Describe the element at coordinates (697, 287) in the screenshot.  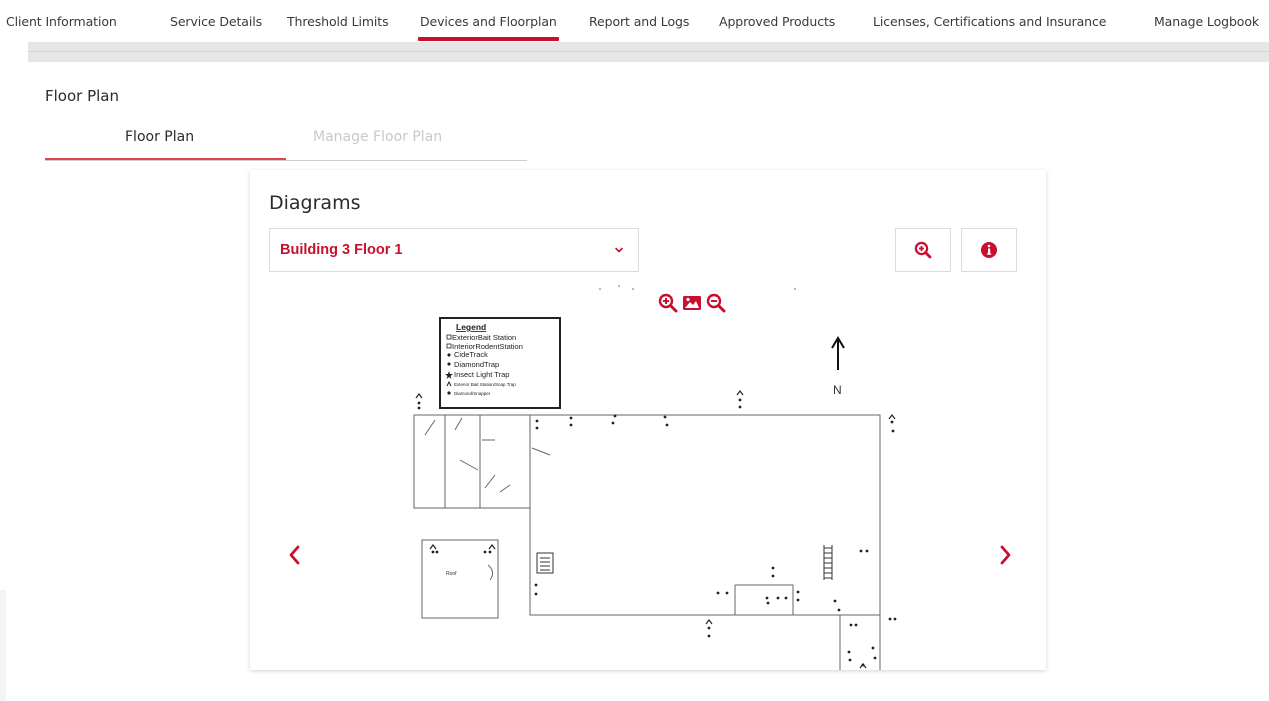
I see `top-marks` at that location.